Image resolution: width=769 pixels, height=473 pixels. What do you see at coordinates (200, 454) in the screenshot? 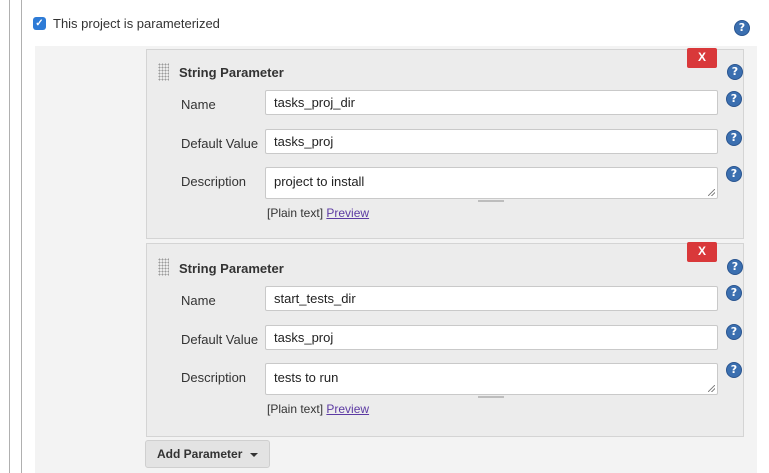
I see `add-parameter-label: Add Parameter` at bounding box center [200, 454].